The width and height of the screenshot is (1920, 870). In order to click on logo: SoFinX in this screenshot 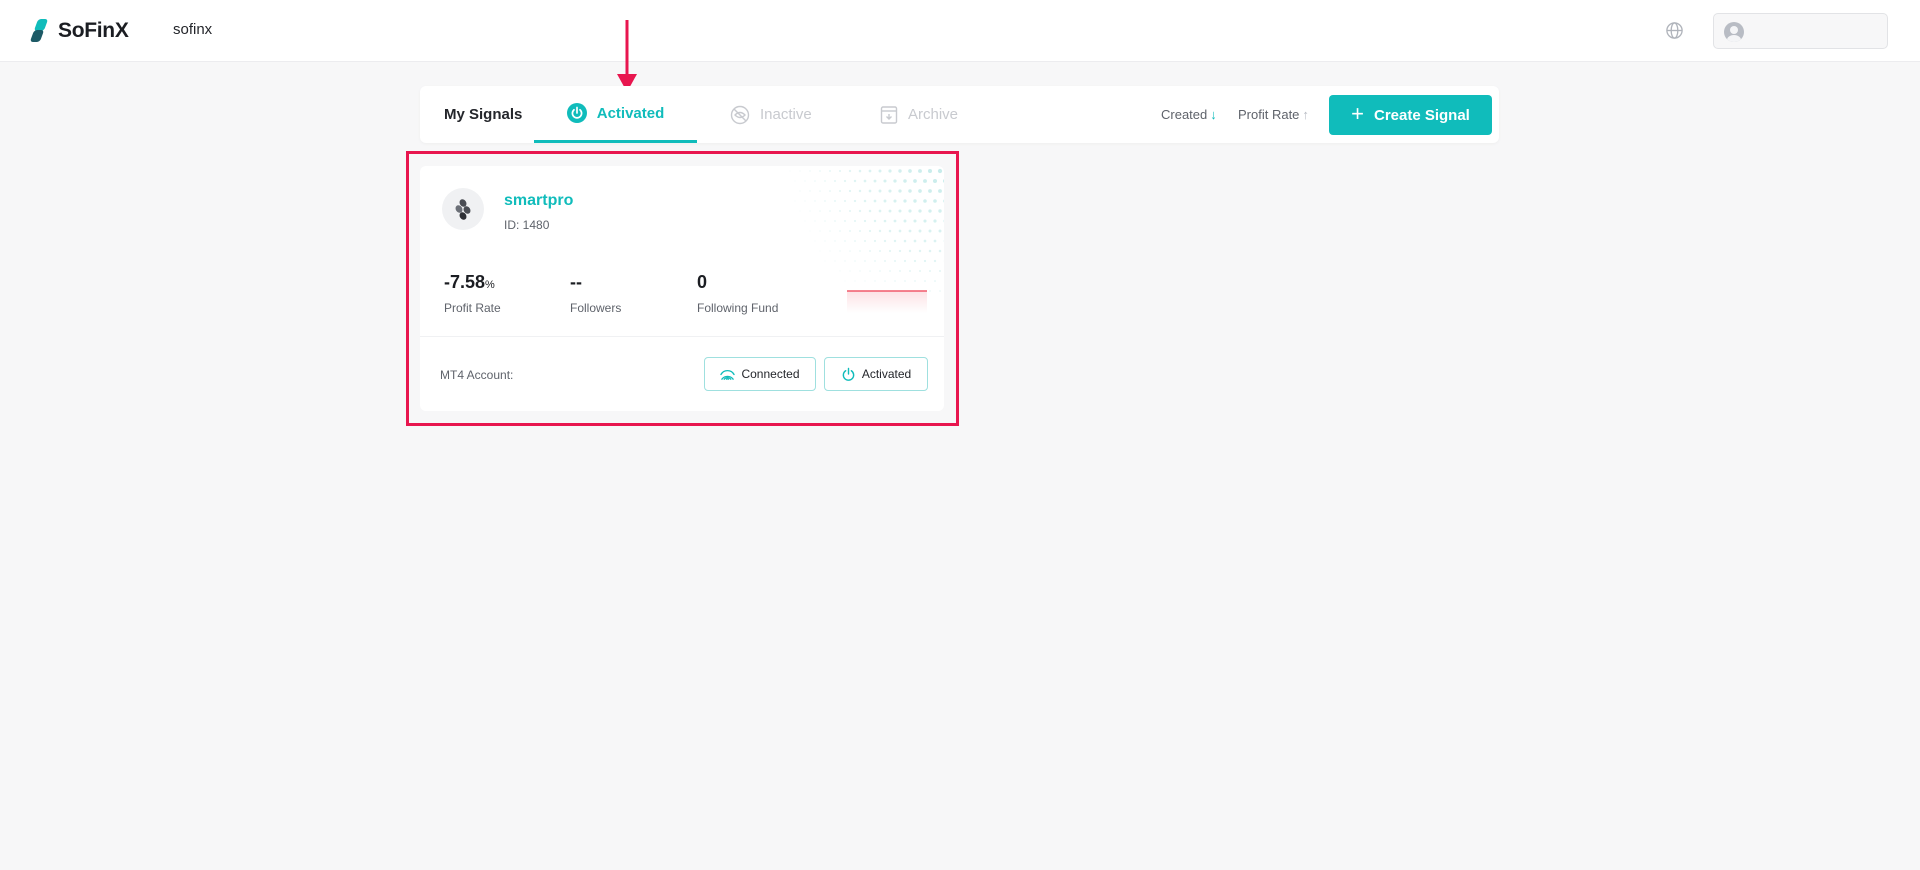, I will do `click(79, 31)`.